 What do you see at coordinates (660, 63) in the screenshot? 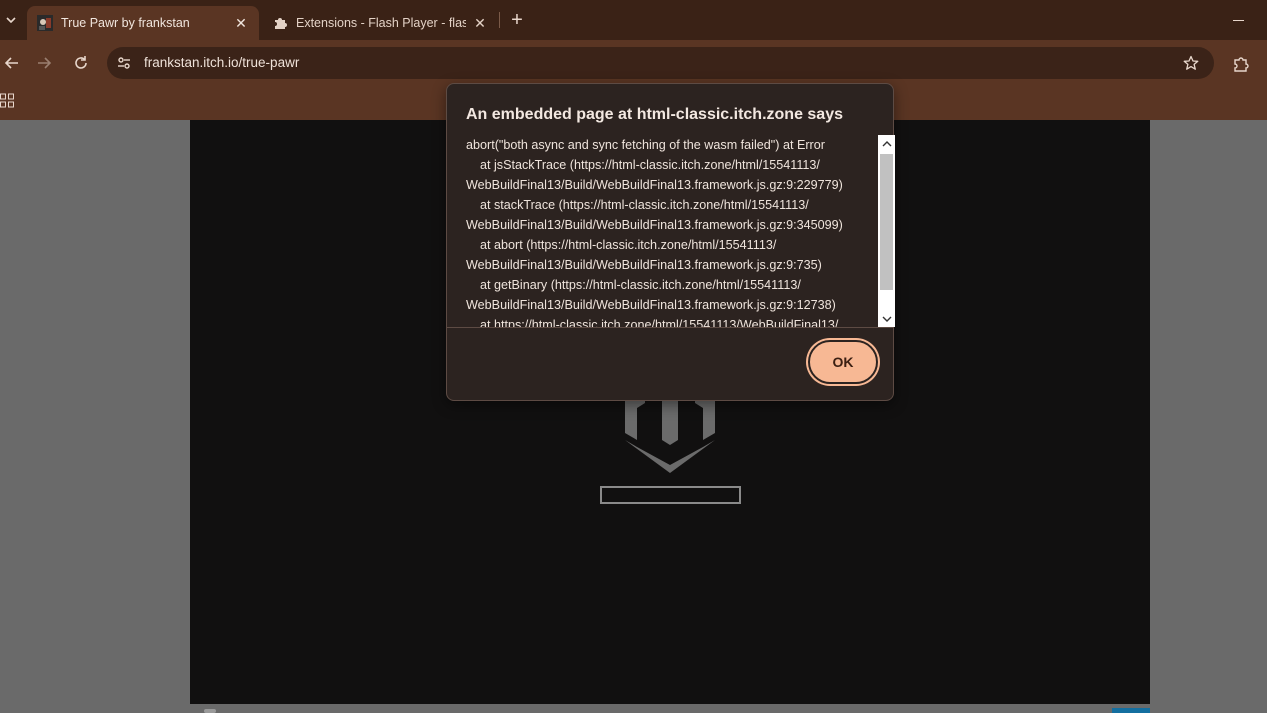
I see `address-bar: frankstan.itch.io/true-pawr` at bounding box center [660, 63].